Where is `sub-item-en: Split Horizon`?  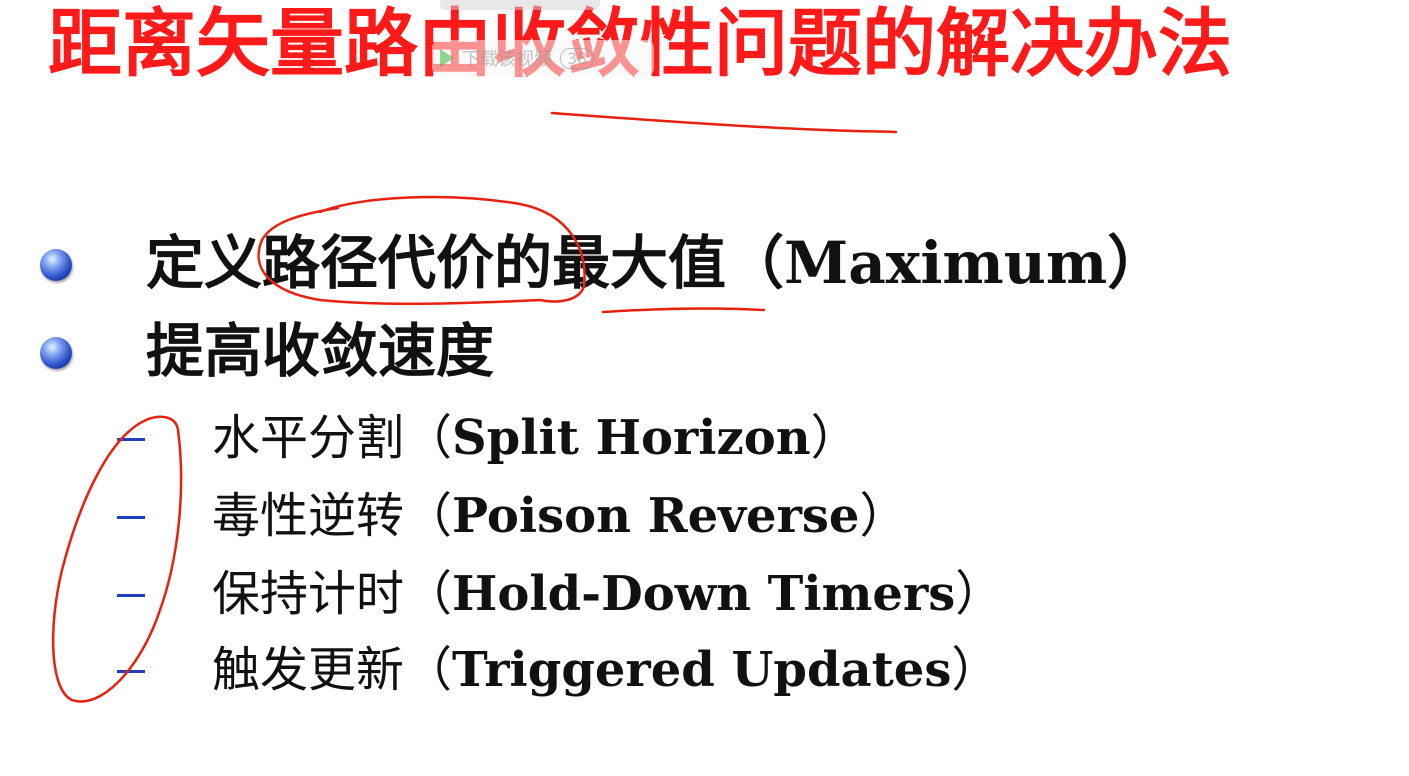
sub-item-en: Split Horizon is located at coordinates (631, 438).